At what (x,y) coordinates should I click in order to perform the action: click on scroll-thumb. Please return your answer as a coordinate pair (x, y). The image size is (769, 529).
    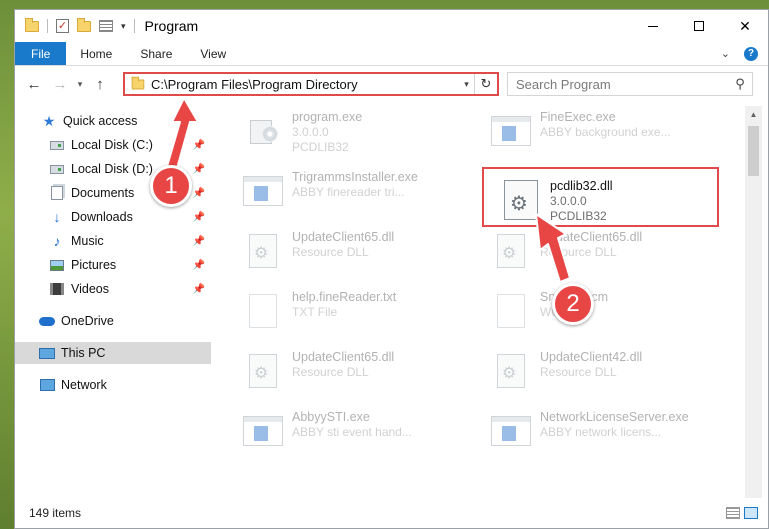
    Looking at the image, I should click on (753, 151).